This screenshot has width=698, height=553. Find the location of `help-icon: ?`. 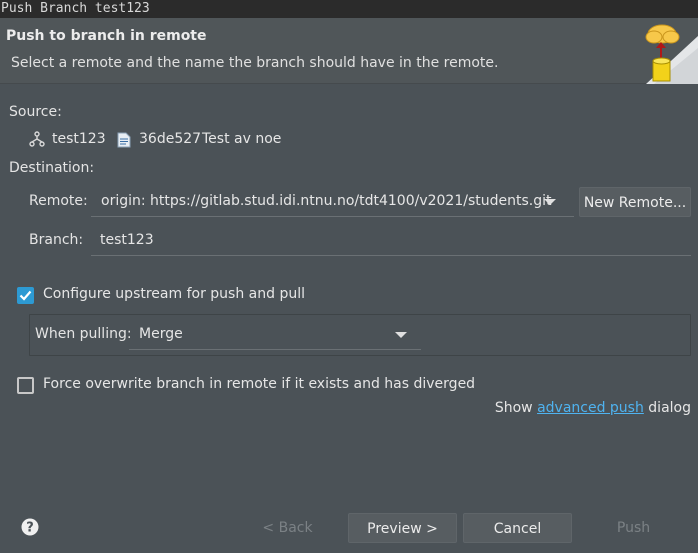

help-icon: ? is located at coordinates (30, 527).